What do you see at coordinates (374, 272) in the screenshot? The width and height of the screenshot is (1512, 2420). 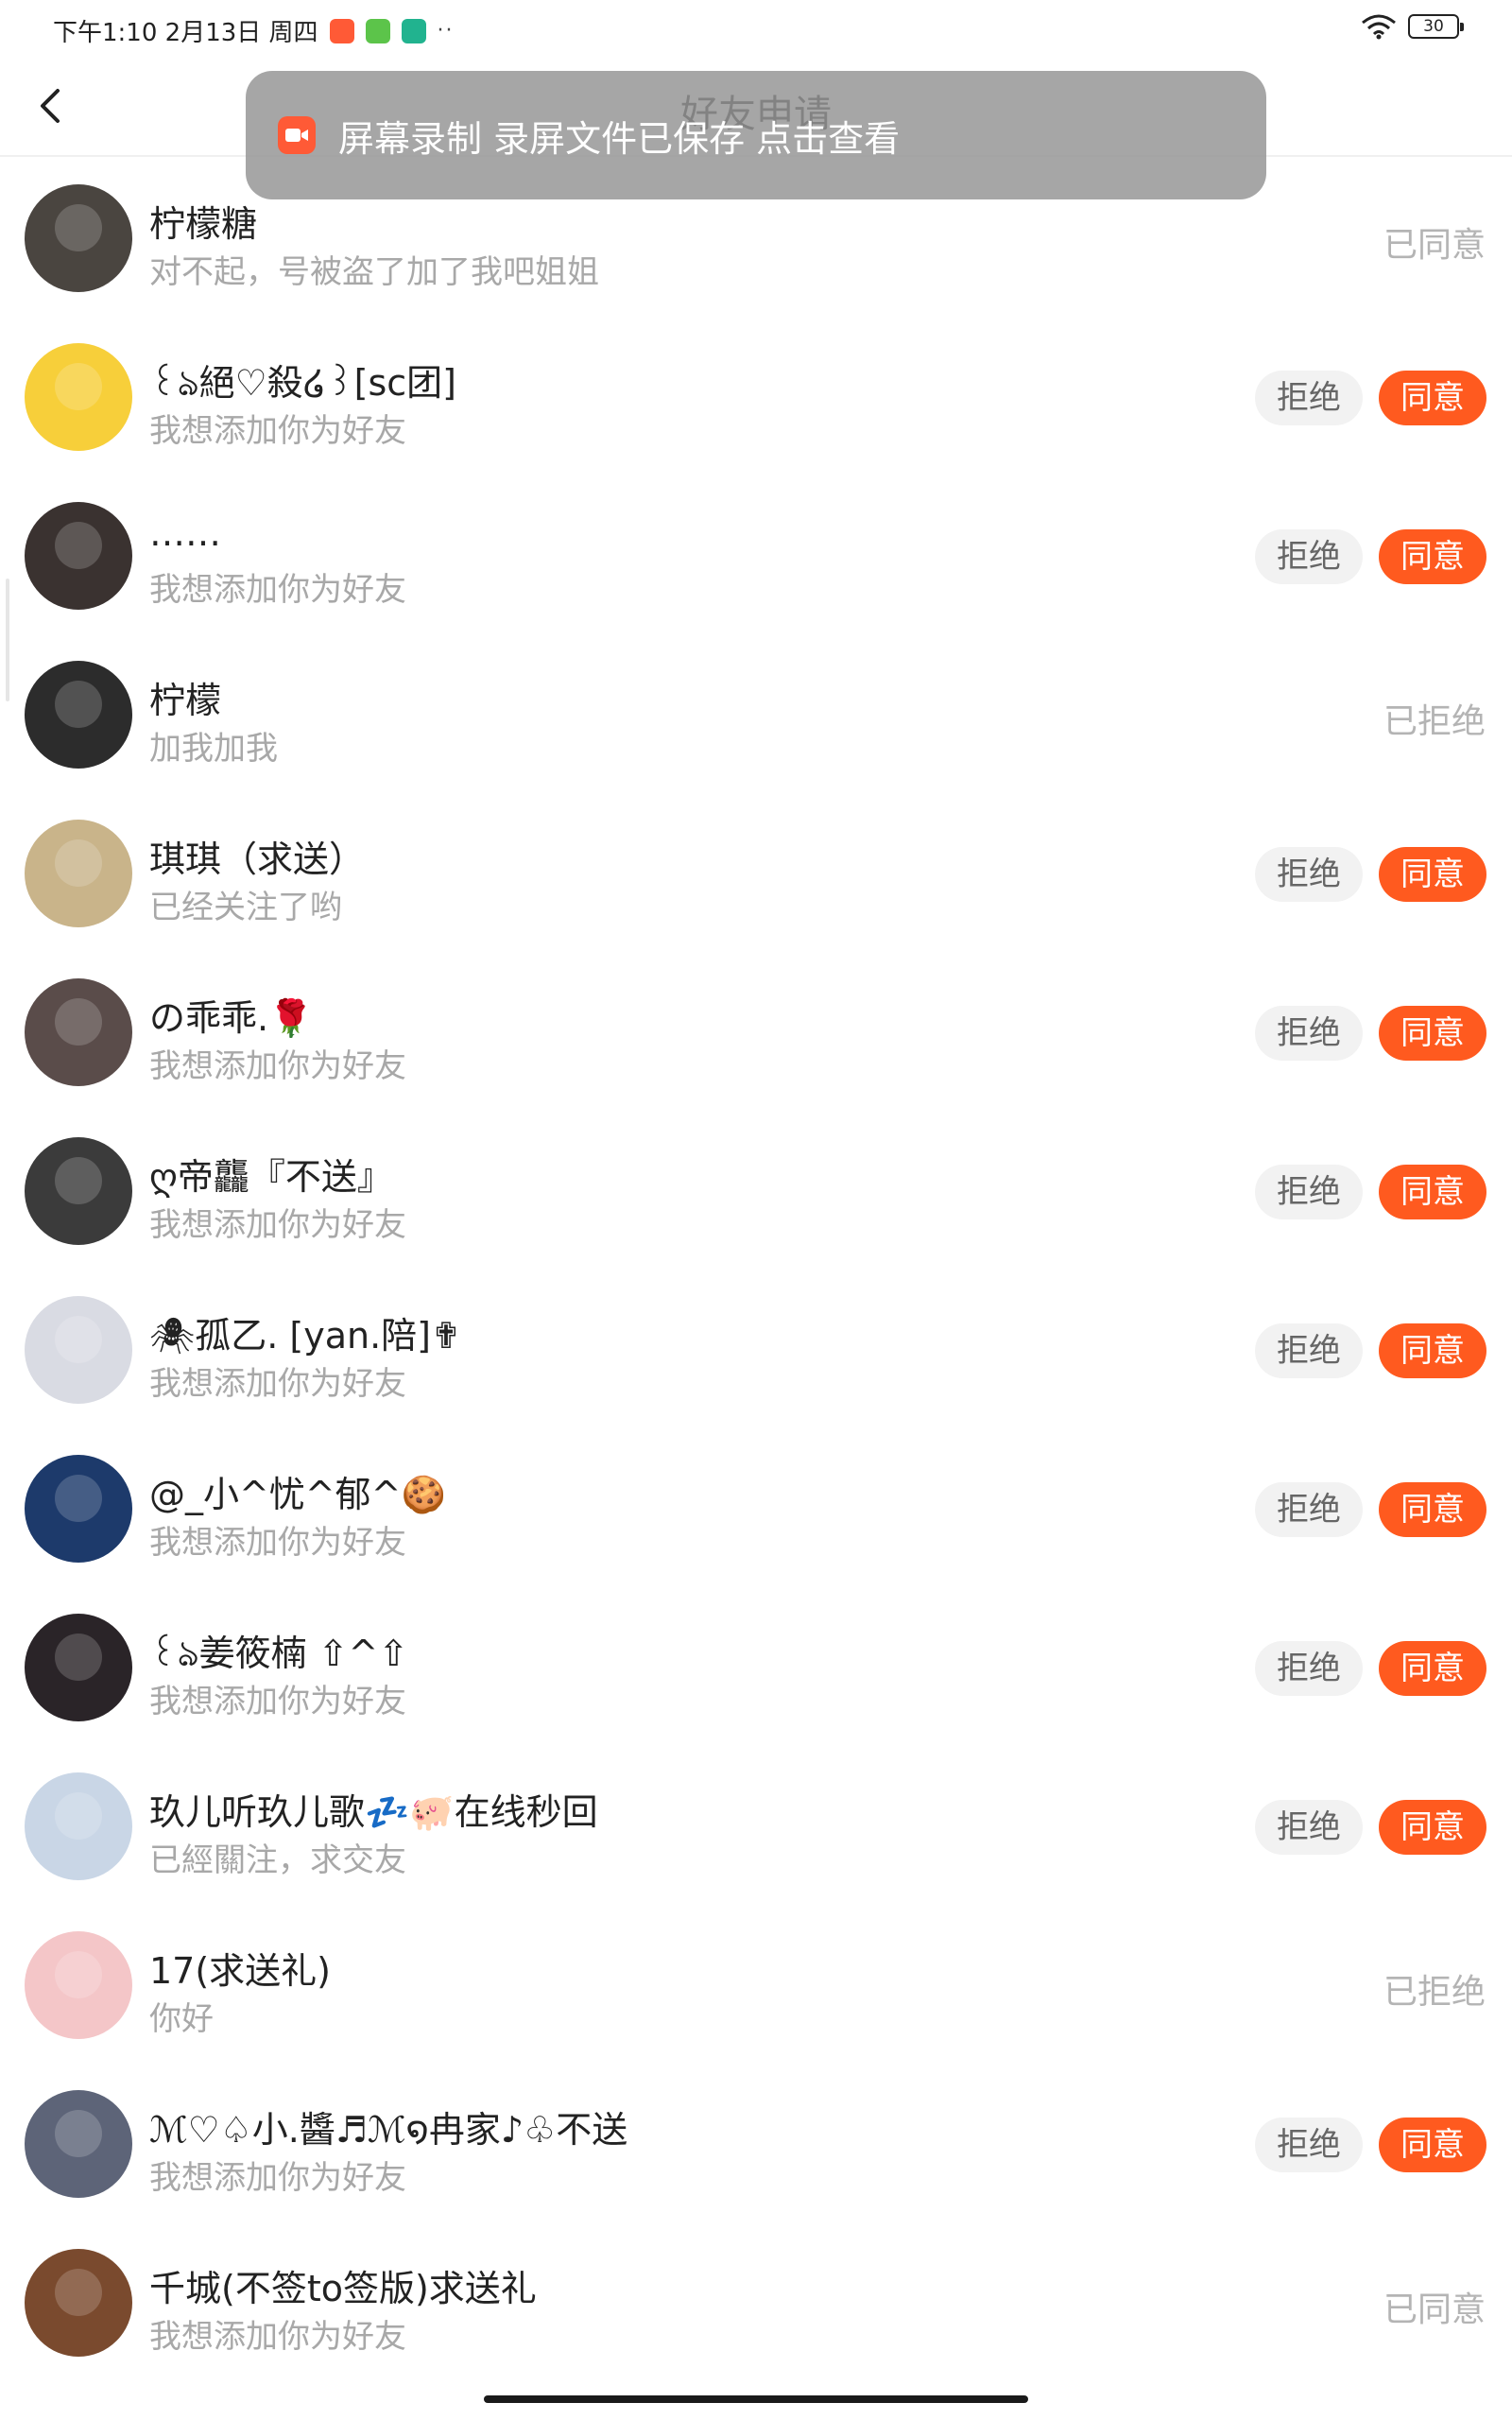 I see `request-message: 对不起，号被盗了加了我吧姐姐` at bounding box center [374, 272].